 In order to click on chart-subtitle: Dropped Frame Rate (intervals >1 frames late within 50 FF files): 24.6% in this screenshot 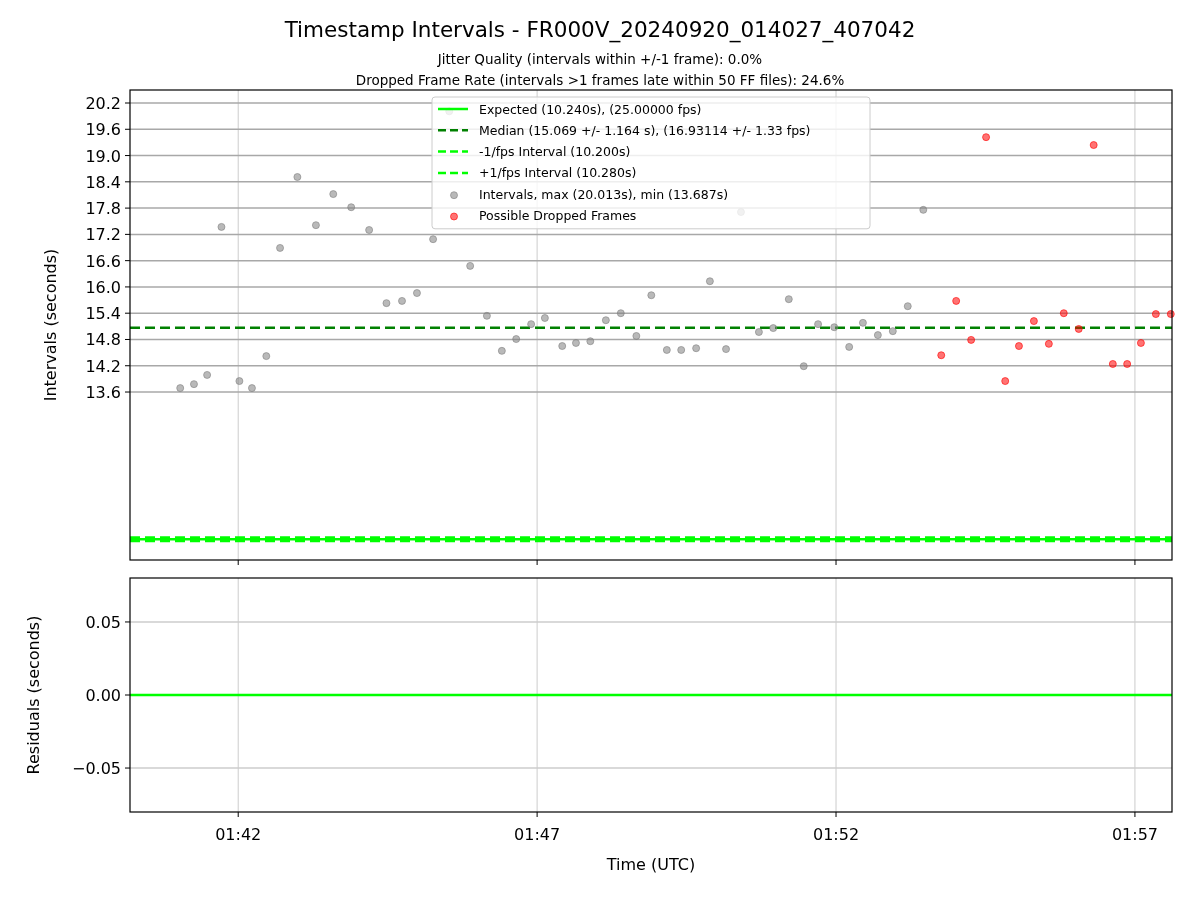, I will do `click(600, 80)`.